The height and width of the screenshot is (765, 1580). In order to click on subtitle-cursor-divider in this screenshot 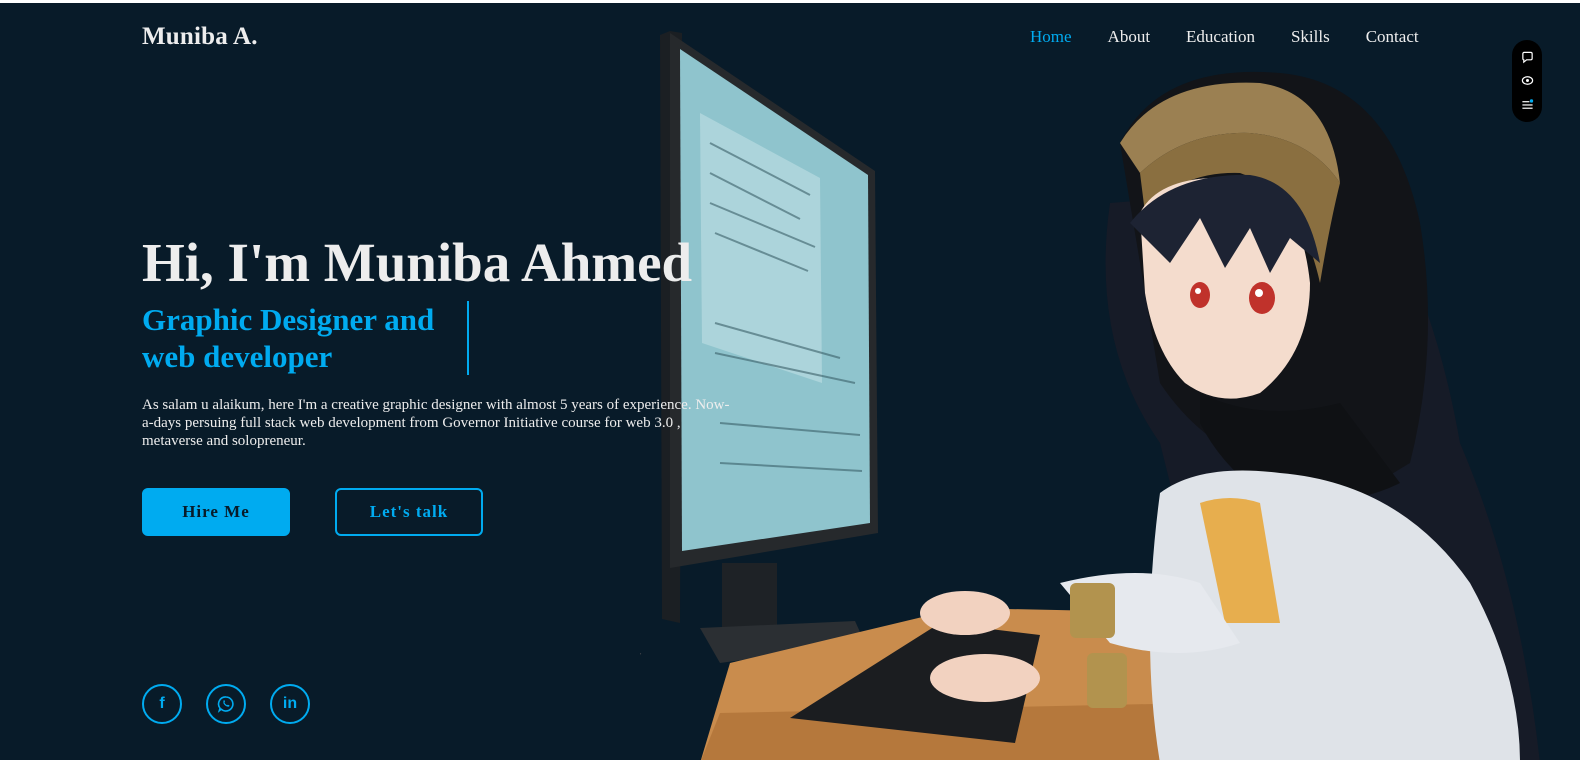, I will do `click(468, 338)`.